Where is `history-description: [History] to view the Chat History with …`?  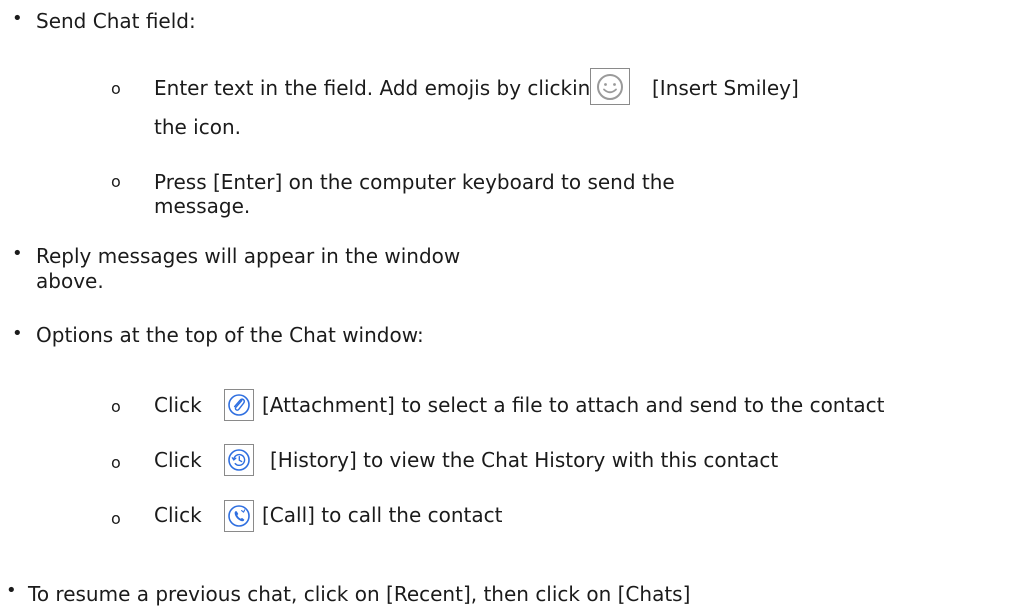 history-description: [History] to view the Chat History with … is located at coordinates (524, 460).